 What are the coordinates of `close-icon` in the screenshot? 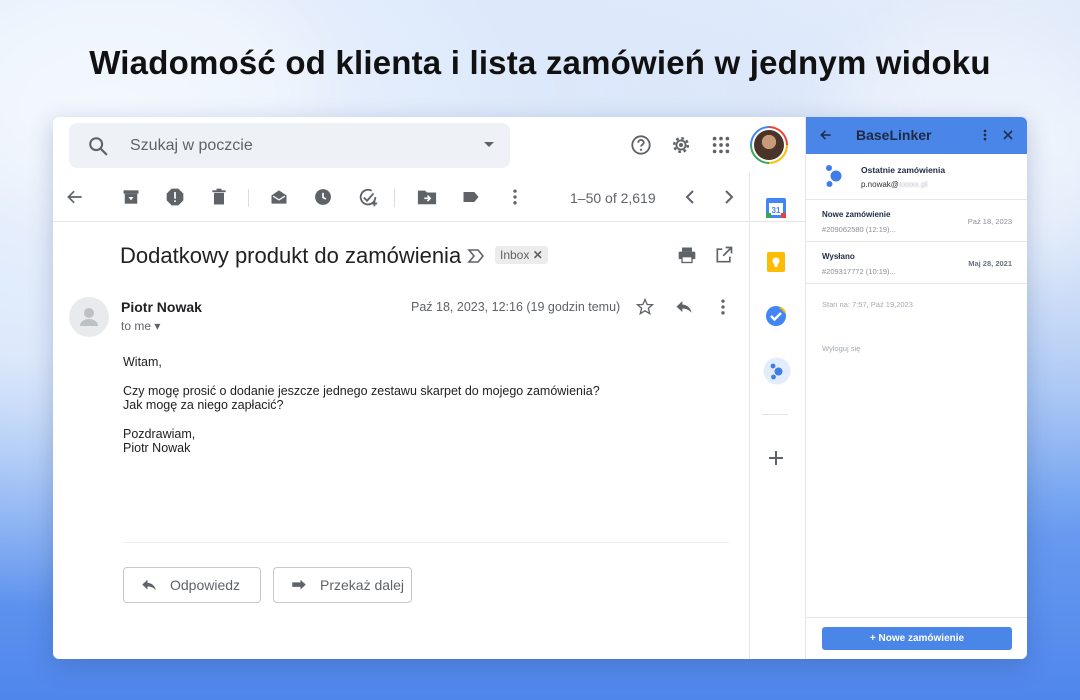 It's located at (1008, 137).